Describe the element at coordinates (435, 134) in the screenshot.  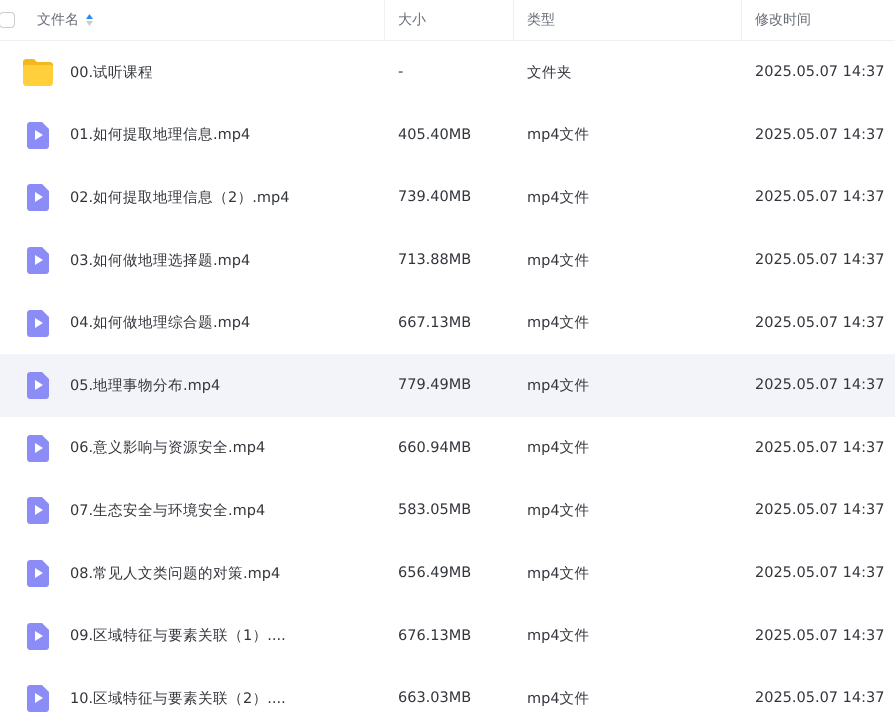
I see `file-size: 405.40MB` at that location.